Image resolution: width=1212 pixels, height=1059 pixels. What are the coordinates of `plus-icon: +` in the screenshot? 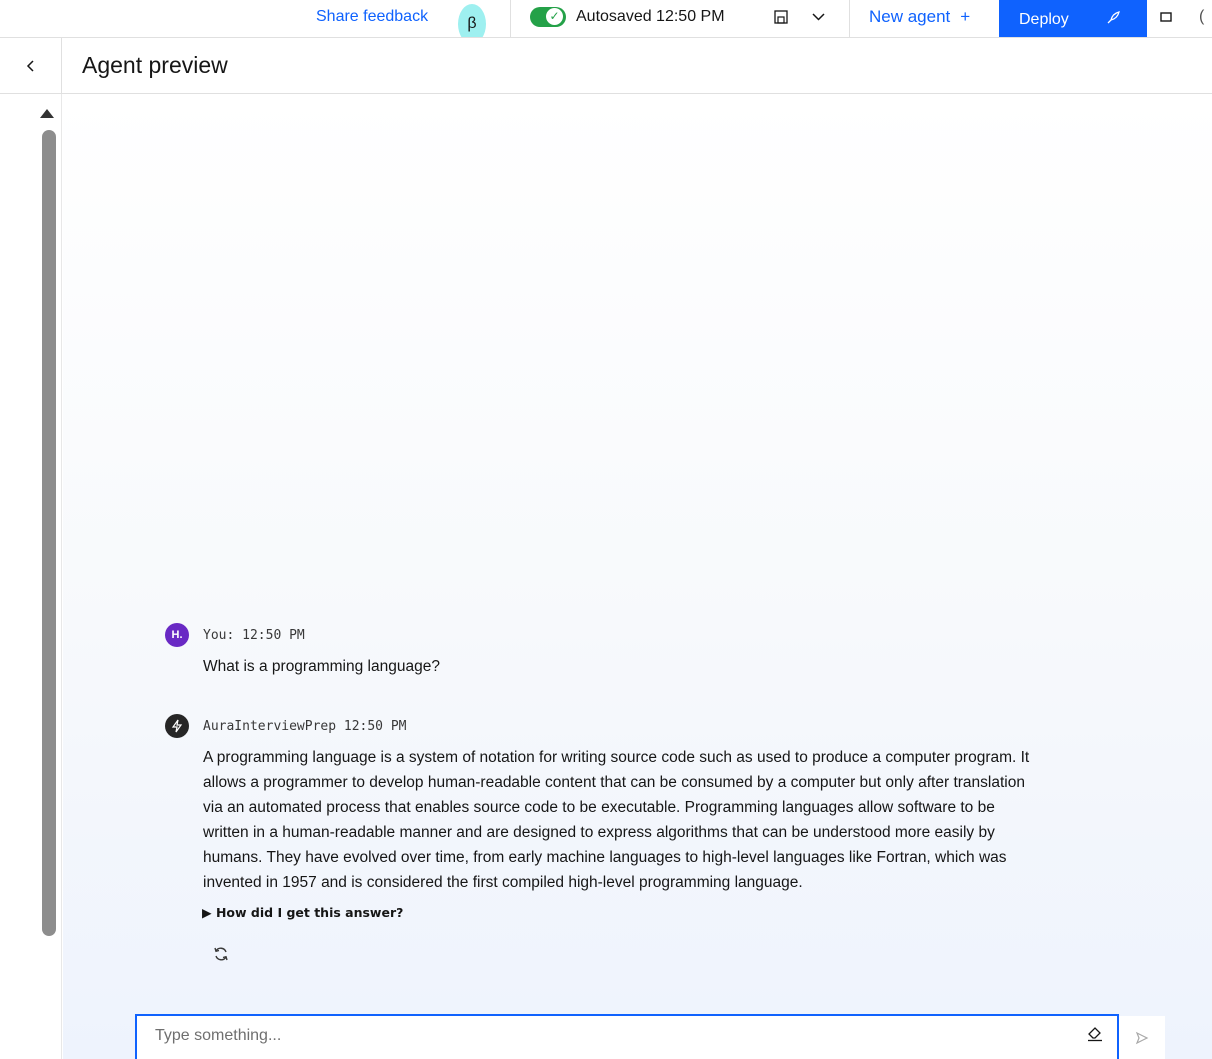 It's located at (965, 16).